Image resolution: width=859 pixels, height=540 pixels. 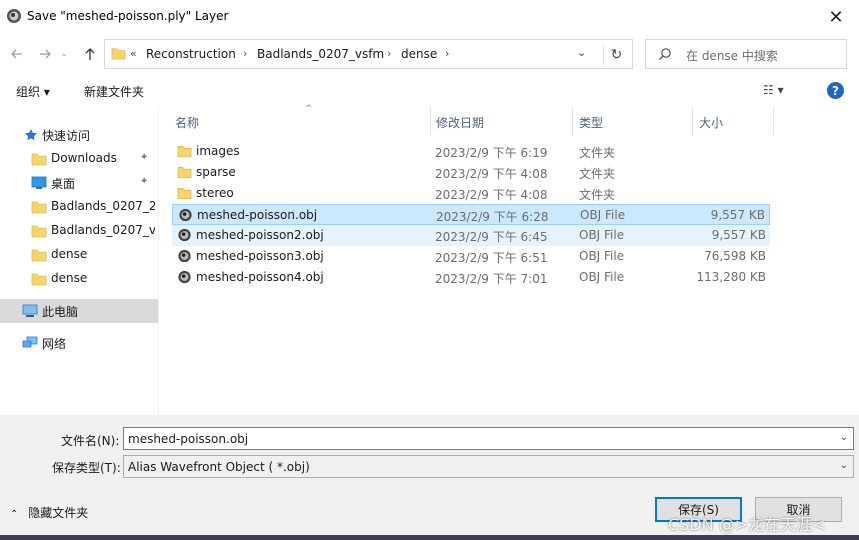 What do you see at coordinates (260, 277) in the screenshot?
I see `file-name: meshed-poisson4.obj` at bounding box center [260, 277].